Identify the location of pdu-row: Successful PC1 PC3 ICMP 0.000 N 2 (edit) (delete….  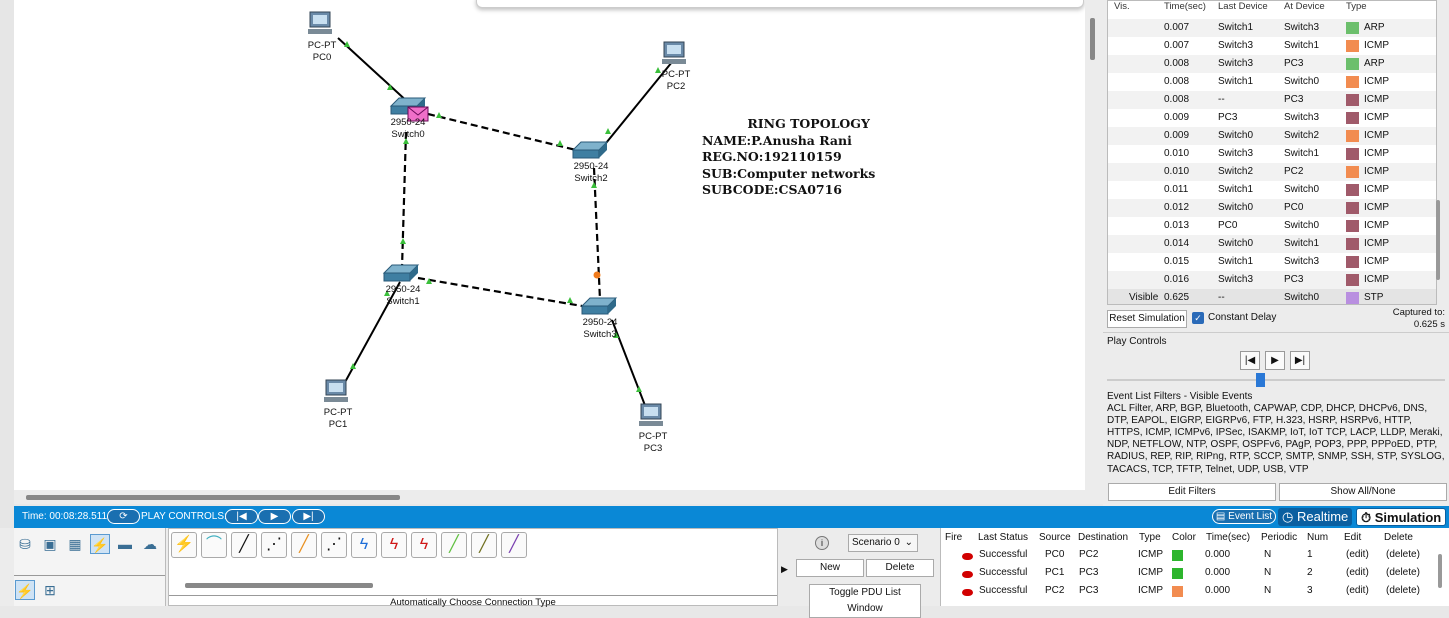
(1195, 573).